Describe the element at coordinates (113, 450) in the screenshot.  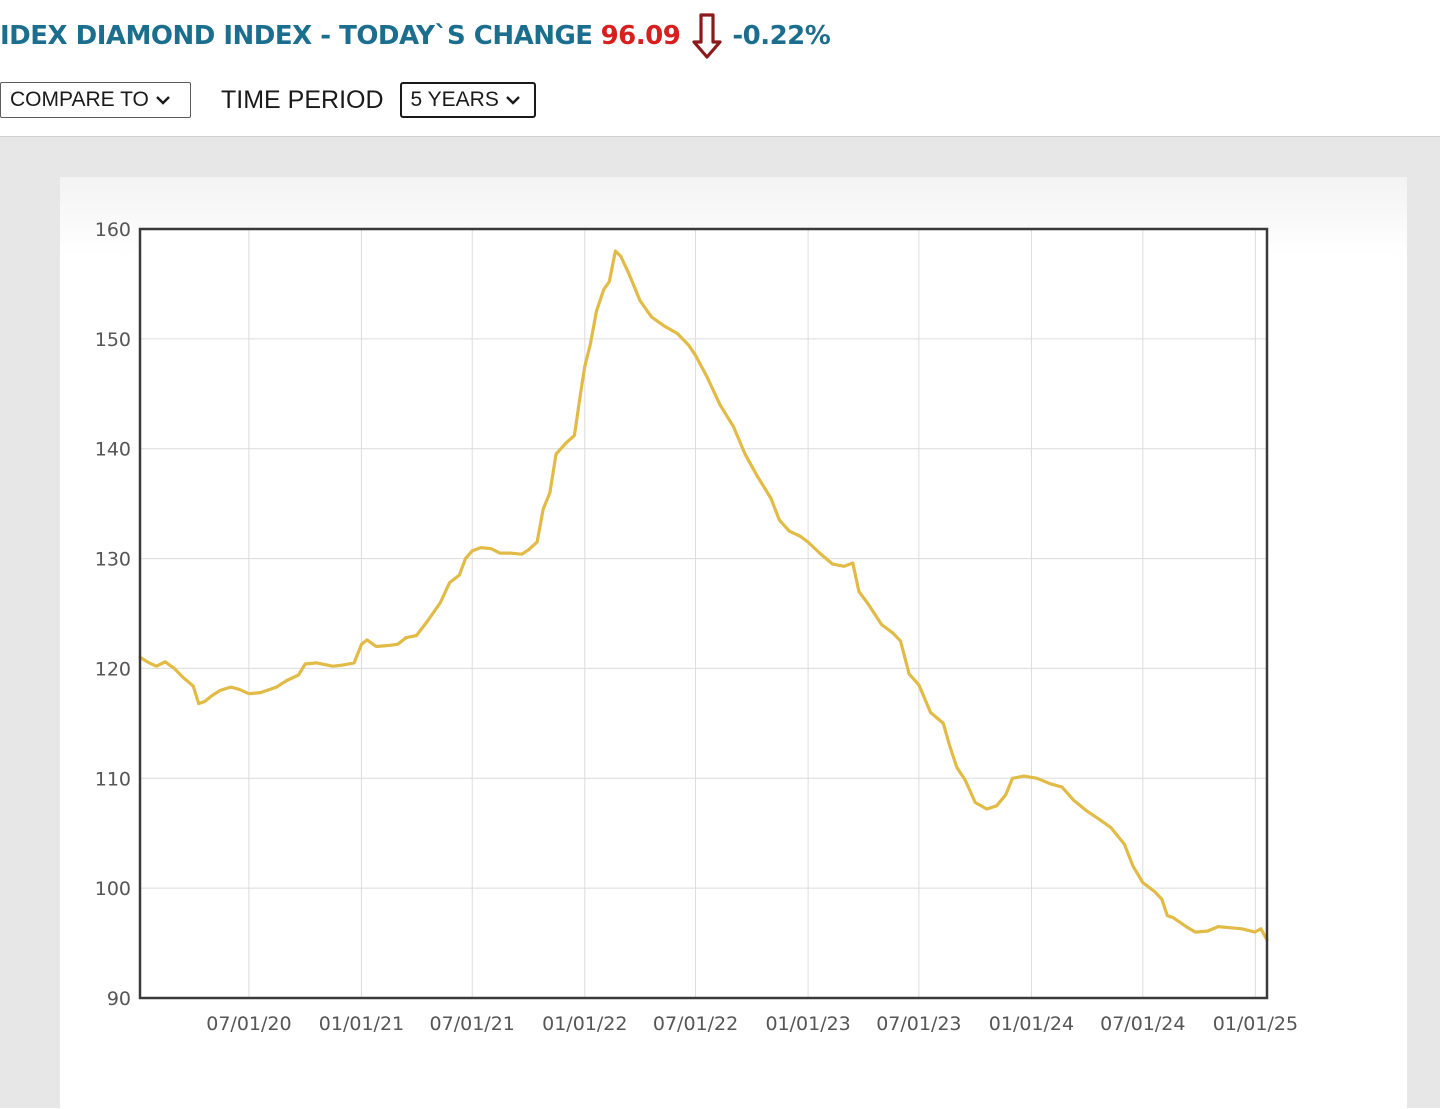
I see `y-tick-label: 140` at that location.